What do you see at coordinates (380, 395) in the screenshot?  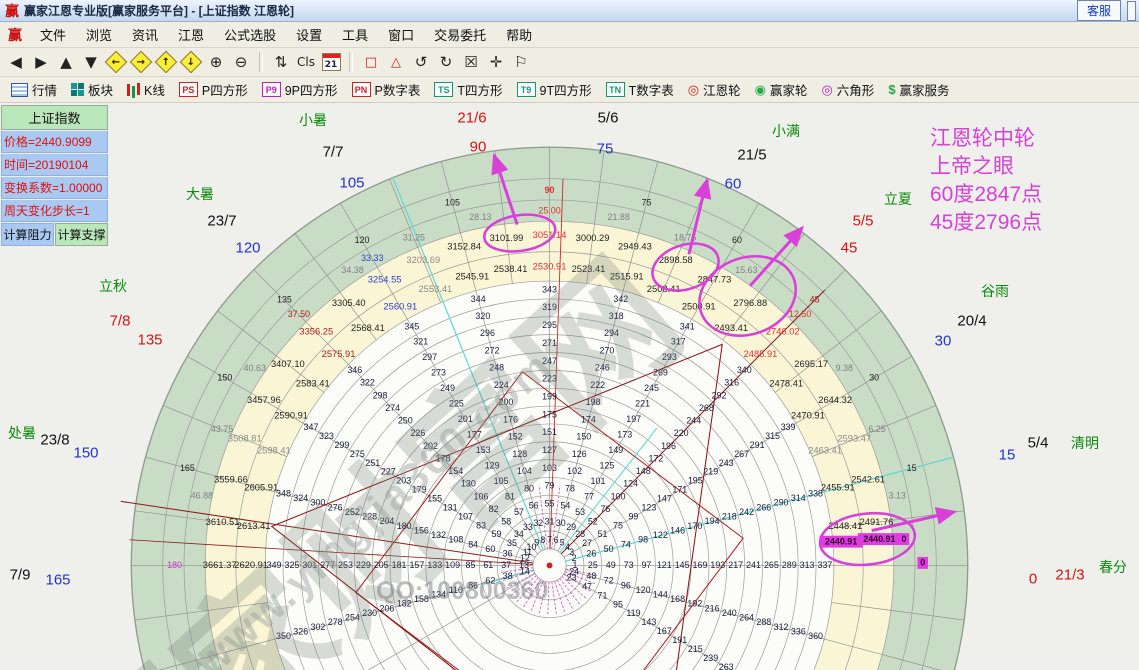 I see `svg-text: 298` at bounding box center [380, 395].